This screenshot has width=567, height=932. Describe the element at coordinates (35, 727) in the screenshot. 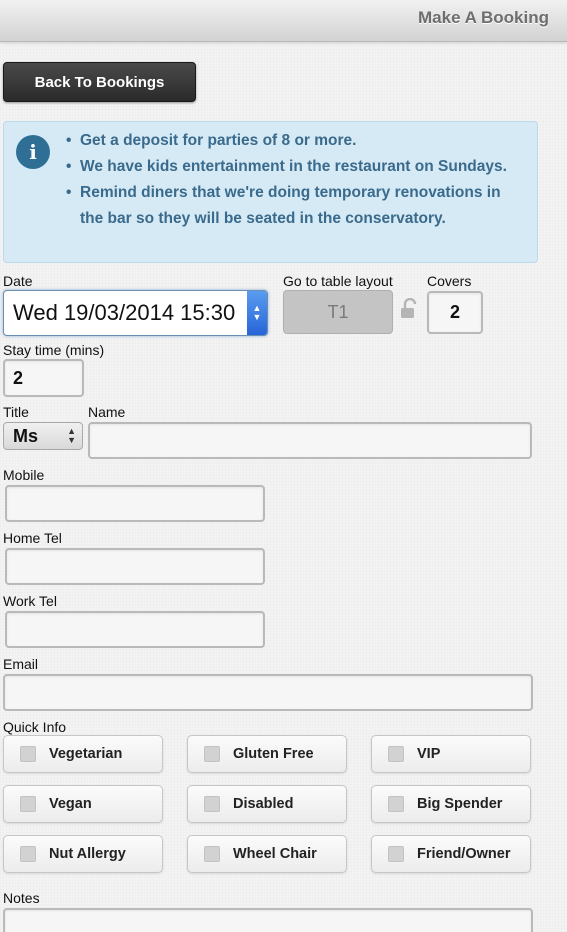

I see `quick-info-label: Quick Info` at that location.